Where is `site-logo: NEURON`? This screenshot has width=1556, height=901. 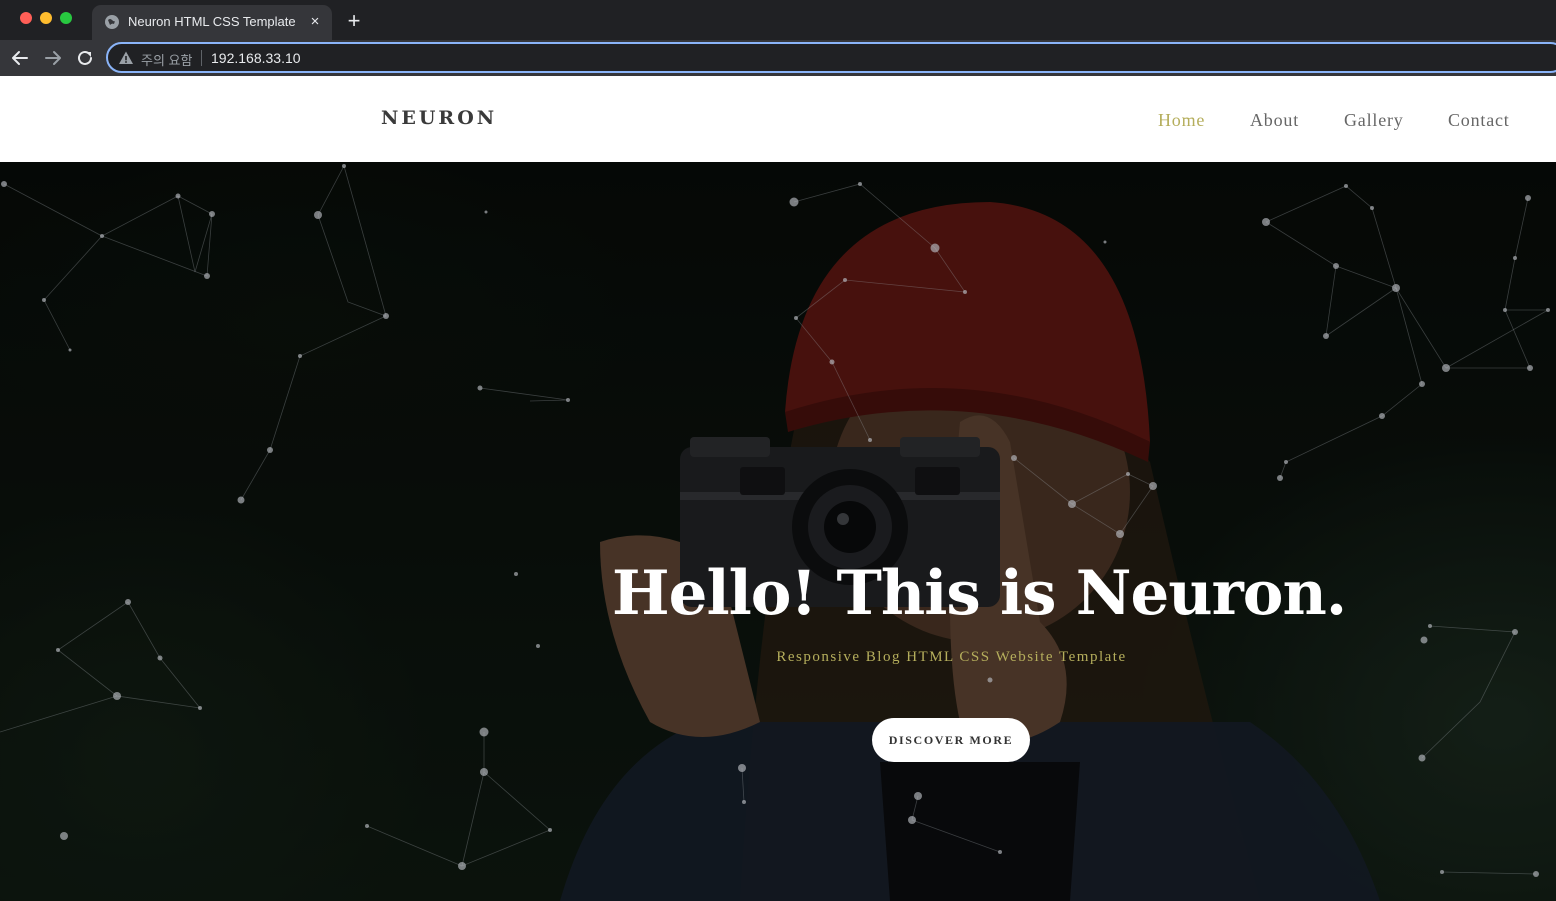
site-logo: NEURON is located at coordinates (439, 118).